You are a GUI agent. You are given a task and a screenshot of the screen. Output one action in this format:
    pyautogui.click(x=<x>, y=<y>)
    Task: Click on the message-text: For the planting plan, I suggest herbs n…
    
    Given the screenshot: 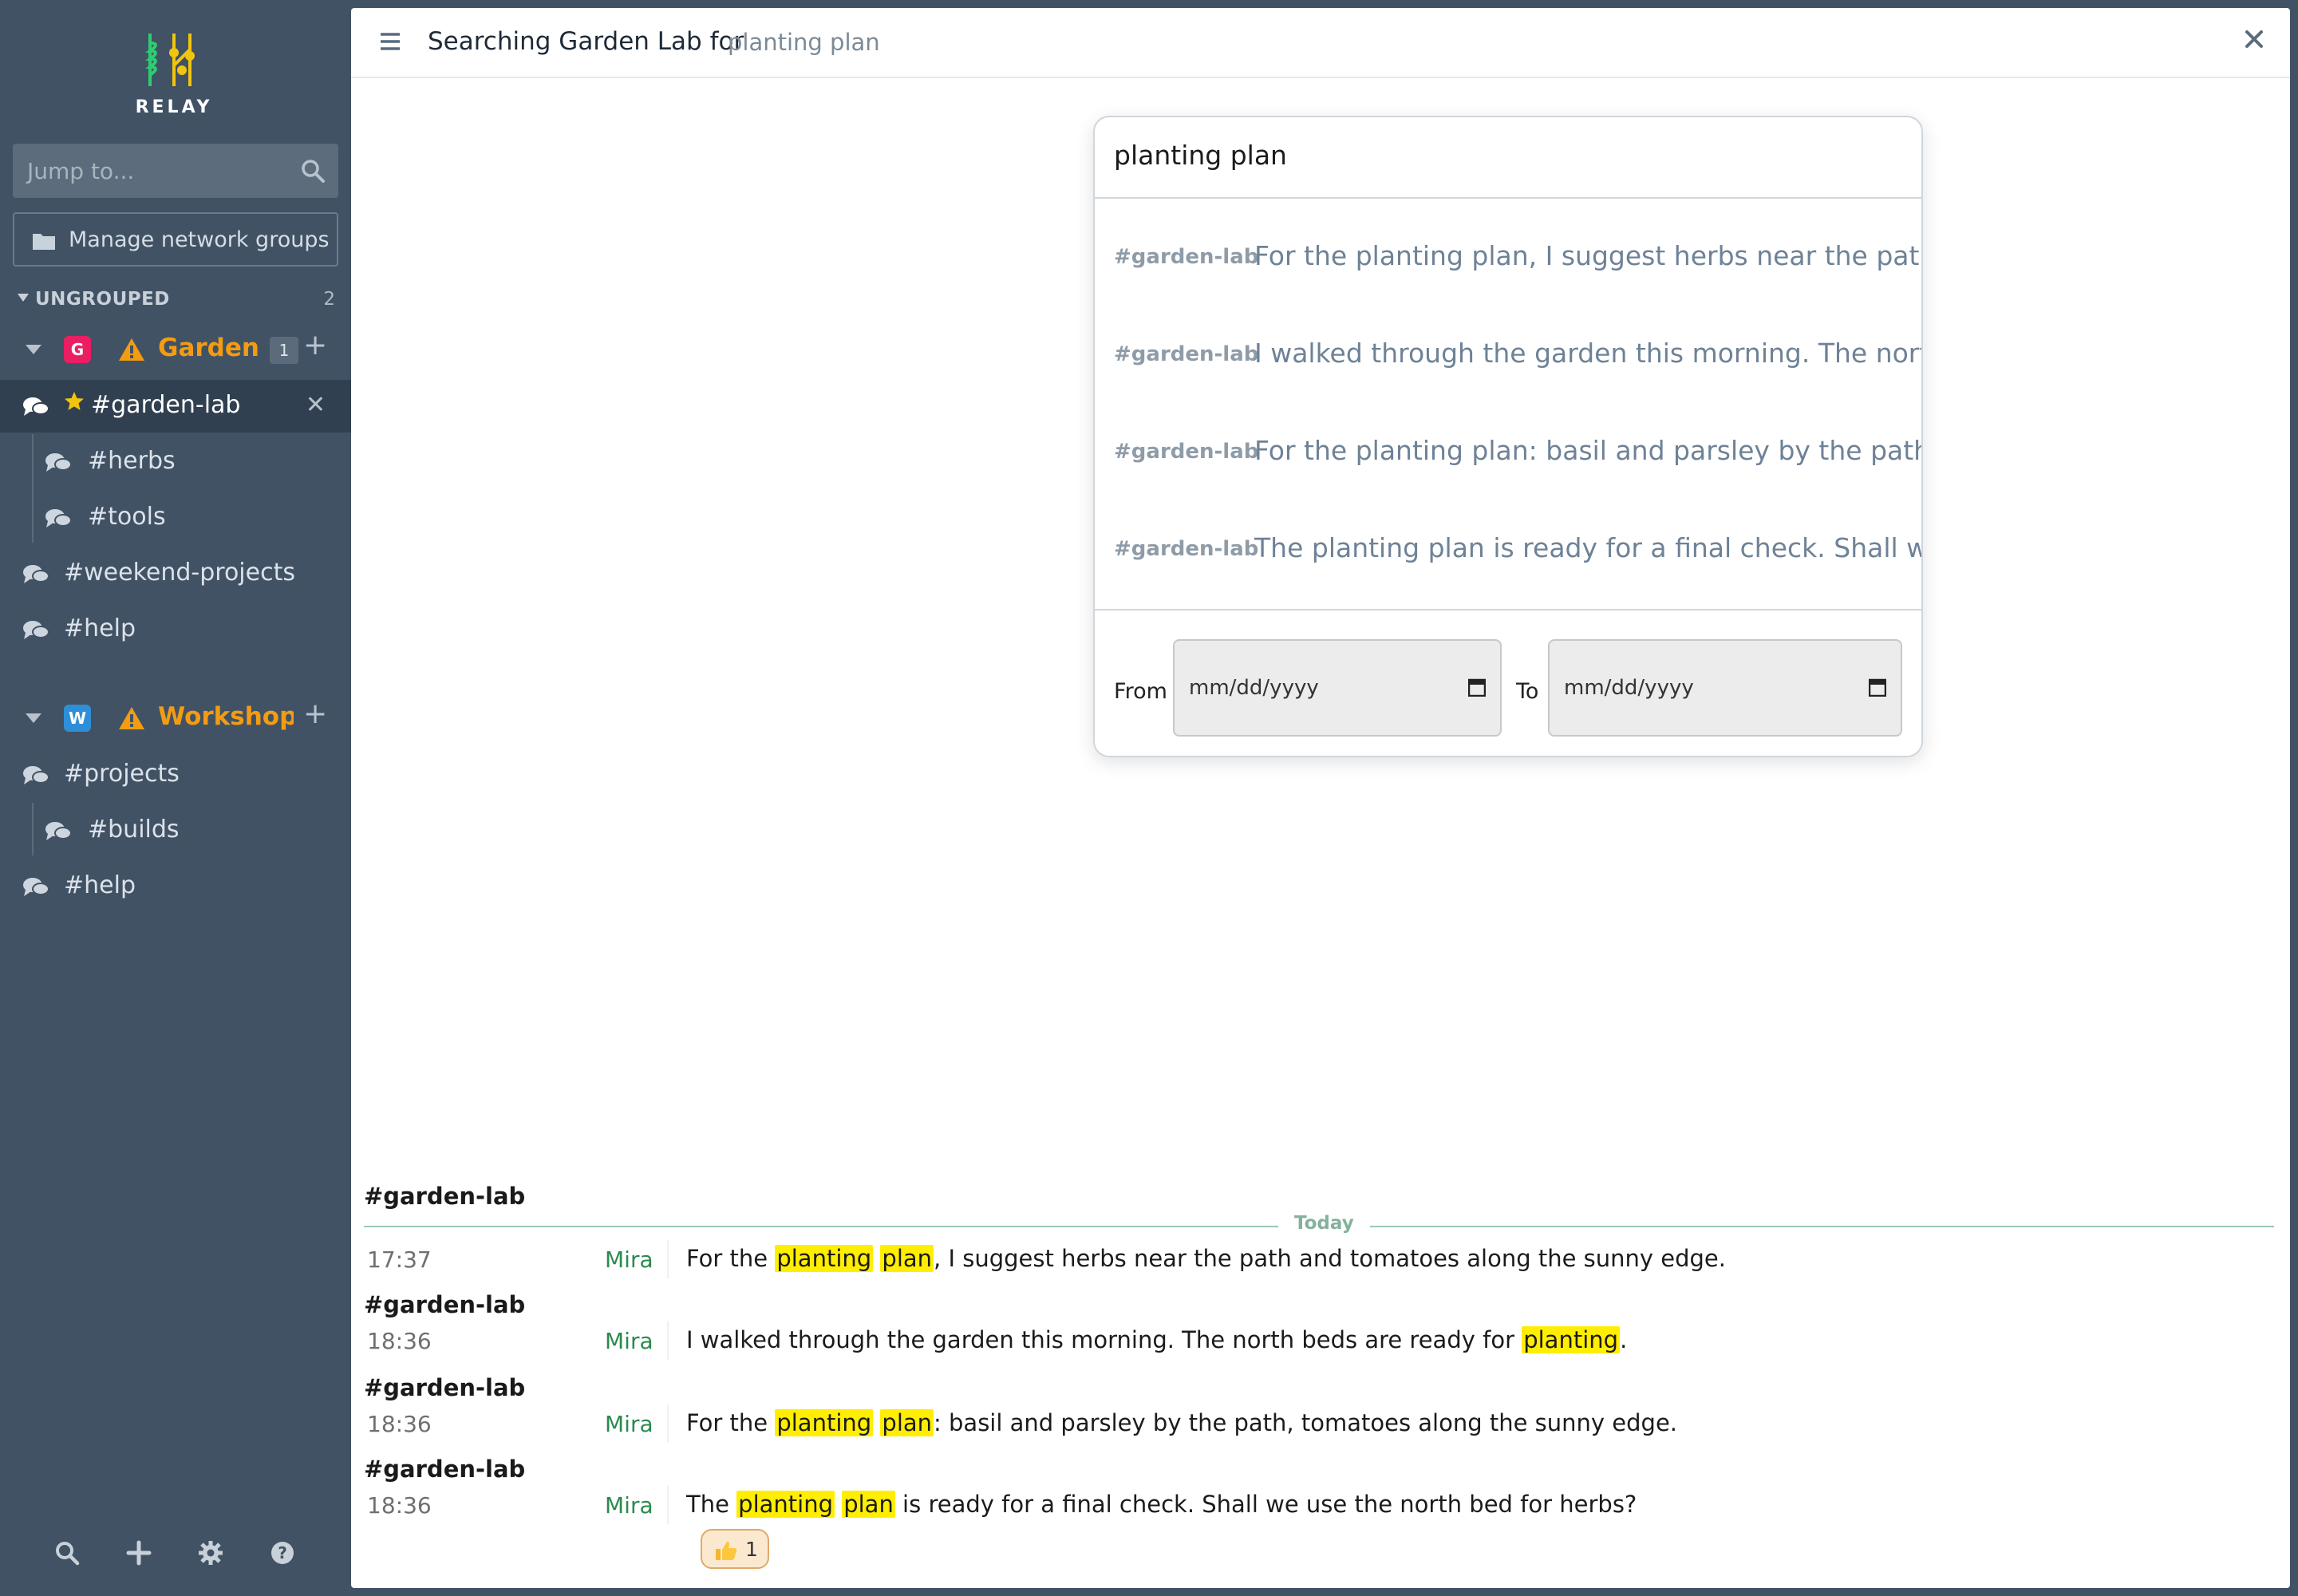 What is the action you would take?
    pyautogui.click(x=1206, y=1258)
    